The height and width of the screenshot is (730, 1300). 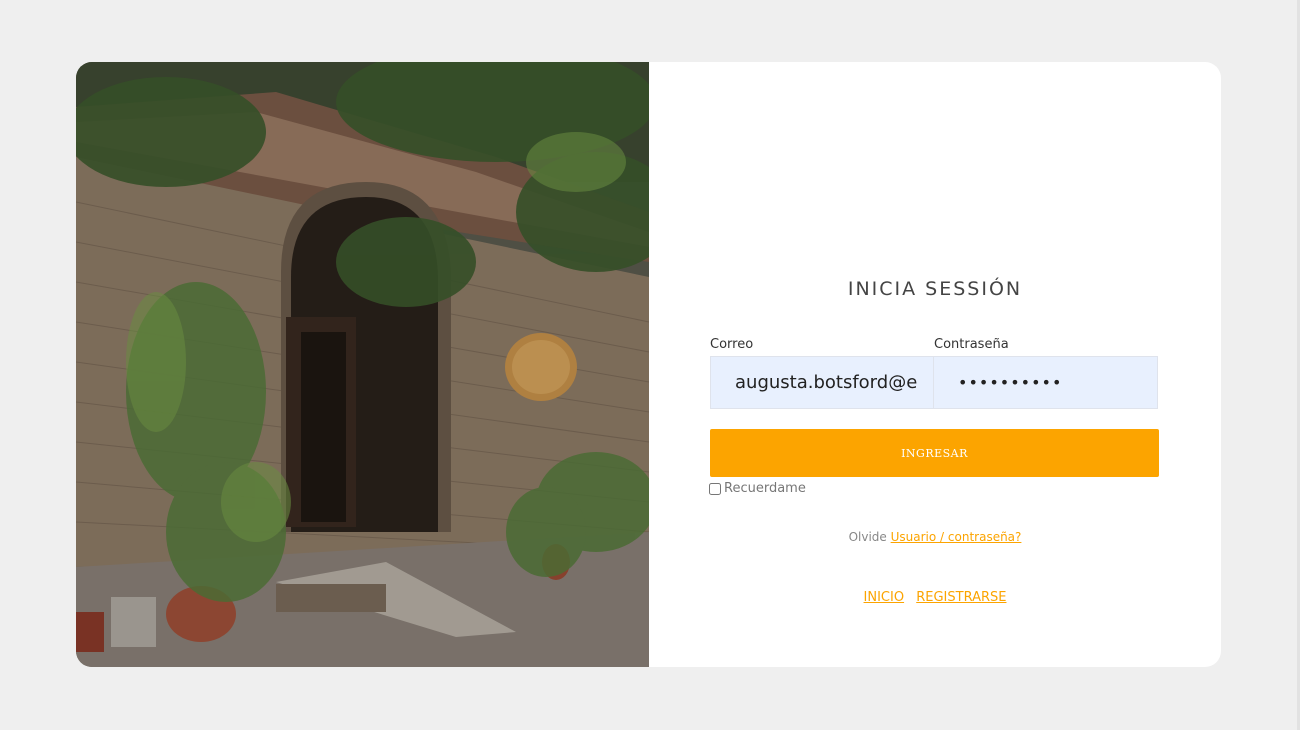 I want to click on footer-links: INICIO REGISTRARSE, so click(x=935, y=597).